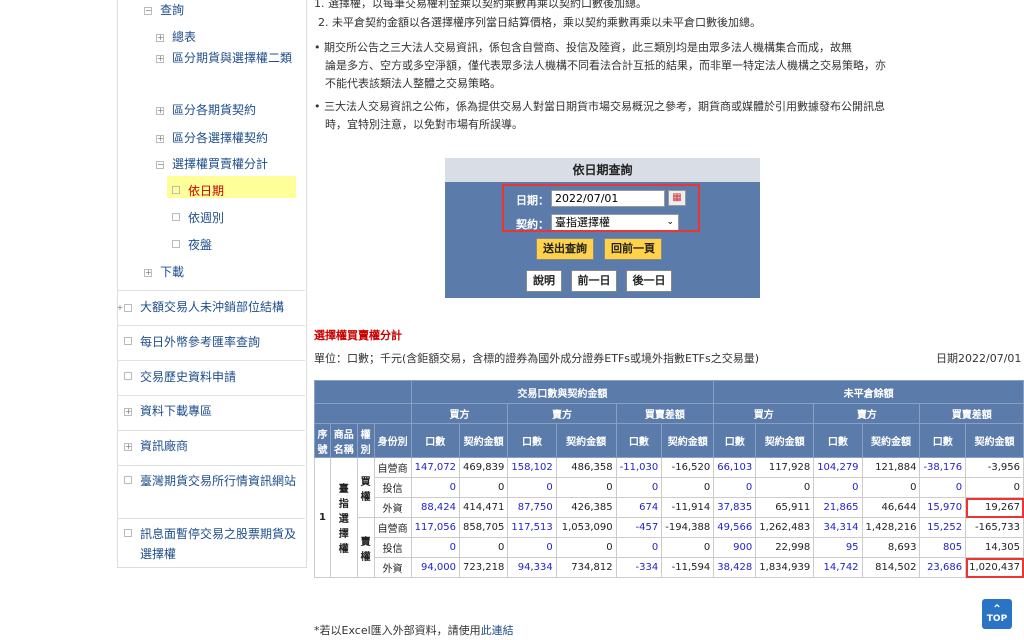 The height and width of the screenshot is (640, 1024). Describe the element at coordinates (785, 547) in the screenshot. I see `value-cell: 22,998` at that location.